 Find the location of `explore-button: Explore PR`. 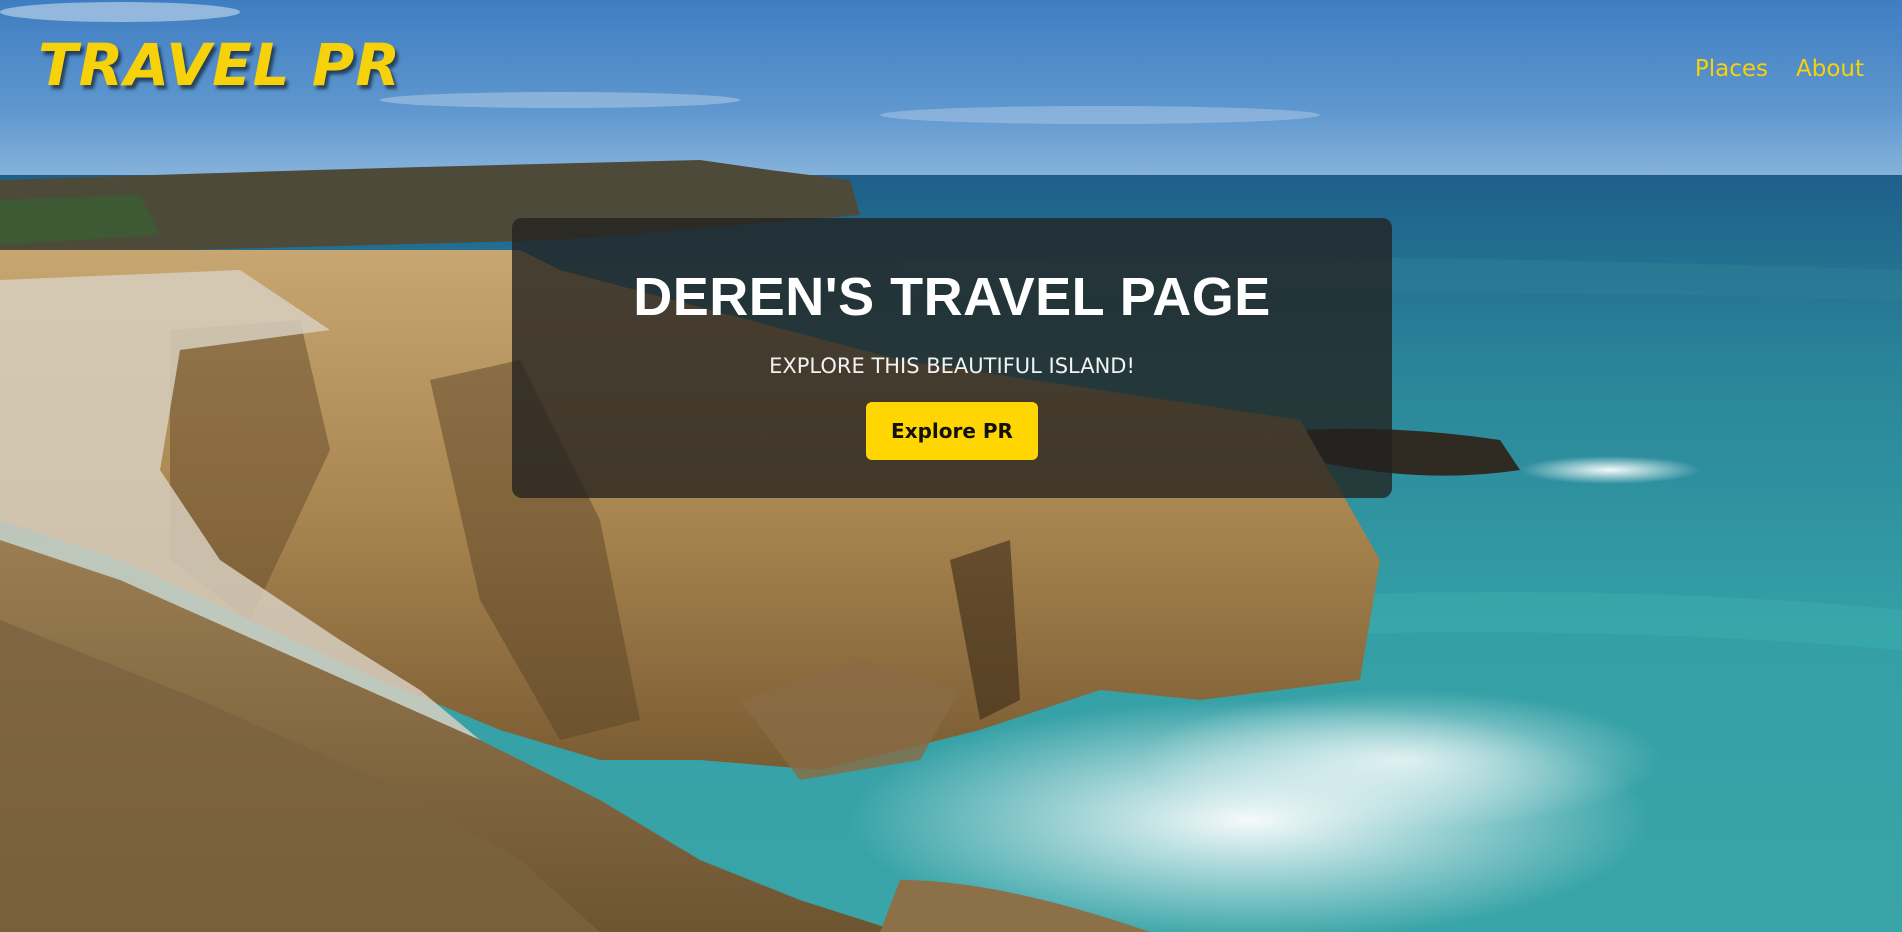

explore-button: Explore PR is located at coordinates (952, 431).